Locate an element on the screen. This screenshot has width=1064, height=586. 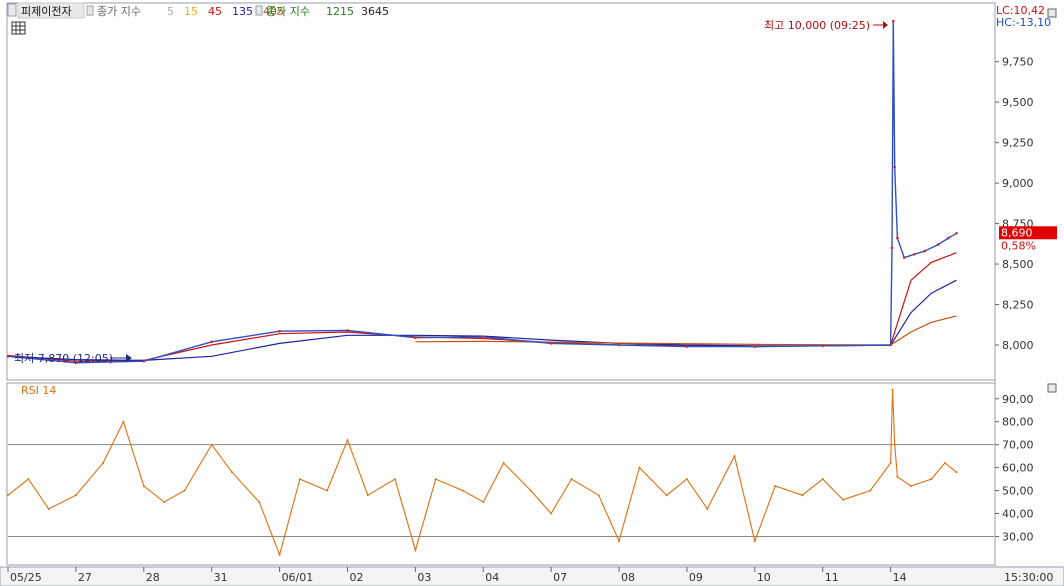
volume-ma-period: 1215 is located at coordinates (340, 11).